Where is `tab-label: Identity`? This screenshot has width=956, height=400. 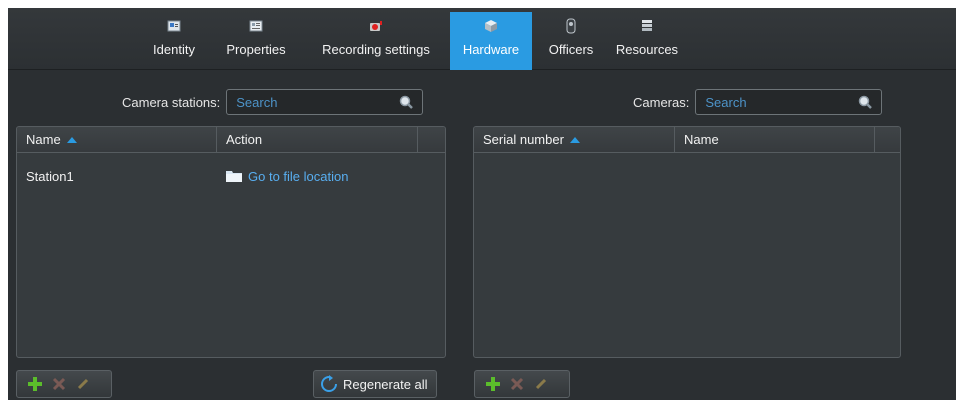 tab-label: Identity is located at coordinates (174, 49).